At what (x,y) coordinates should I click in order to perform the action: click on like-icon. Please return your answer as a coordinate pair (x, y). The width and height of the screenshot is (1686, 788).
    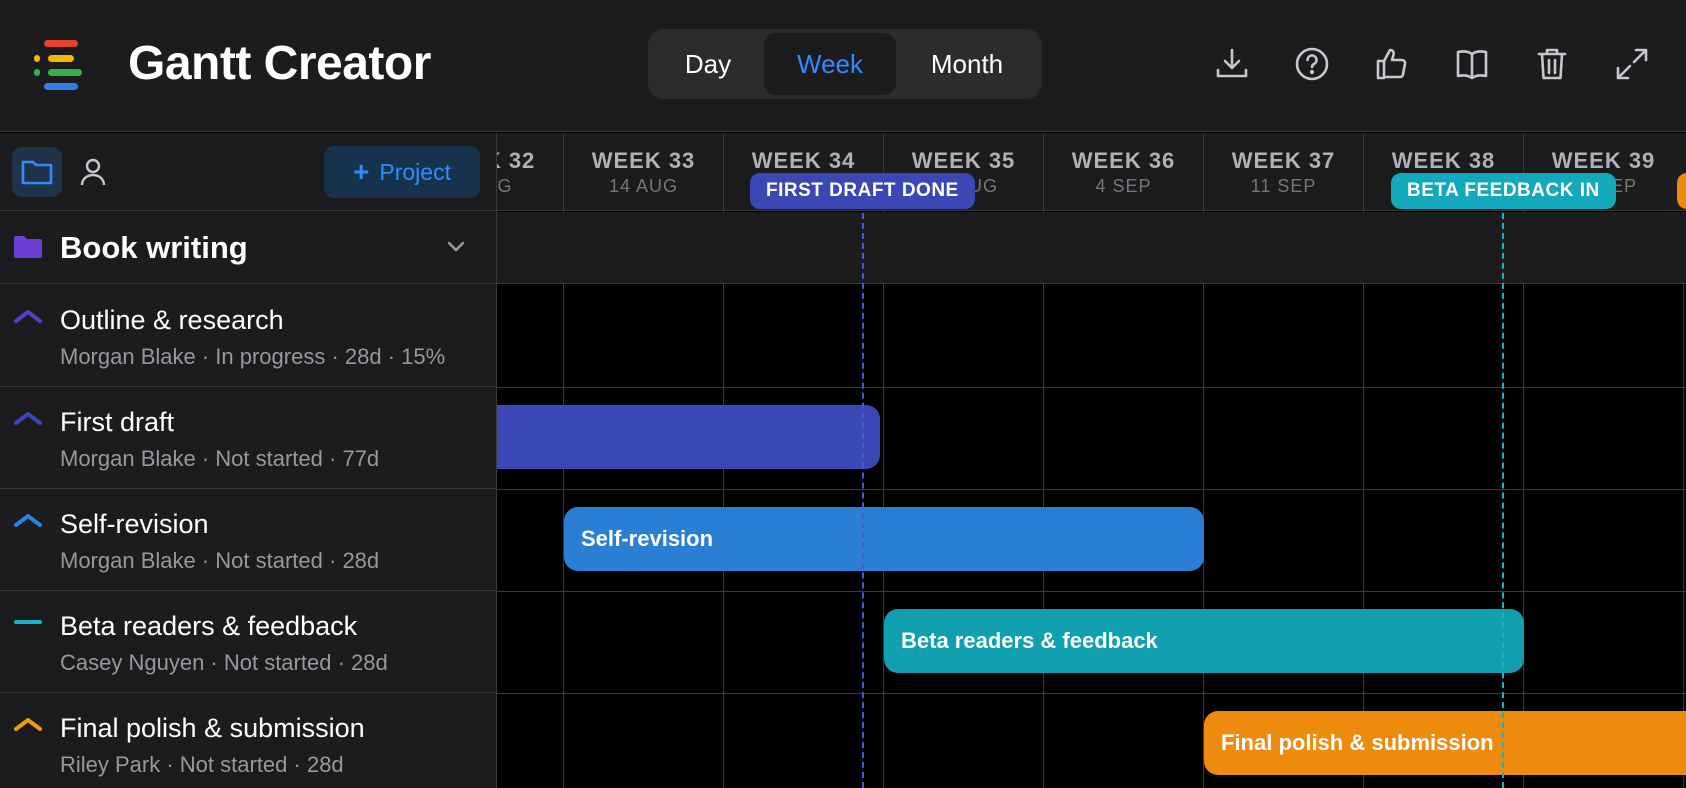
    Looking at the image, I should click on (1392, 64).